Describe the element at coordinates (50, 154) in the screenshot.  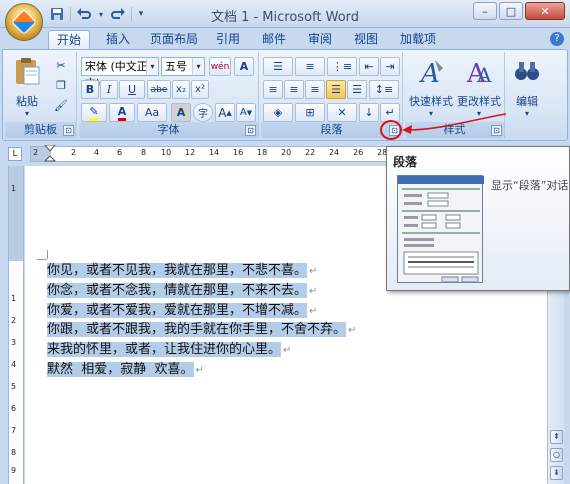
I see `indent-marker-icon` at that location.